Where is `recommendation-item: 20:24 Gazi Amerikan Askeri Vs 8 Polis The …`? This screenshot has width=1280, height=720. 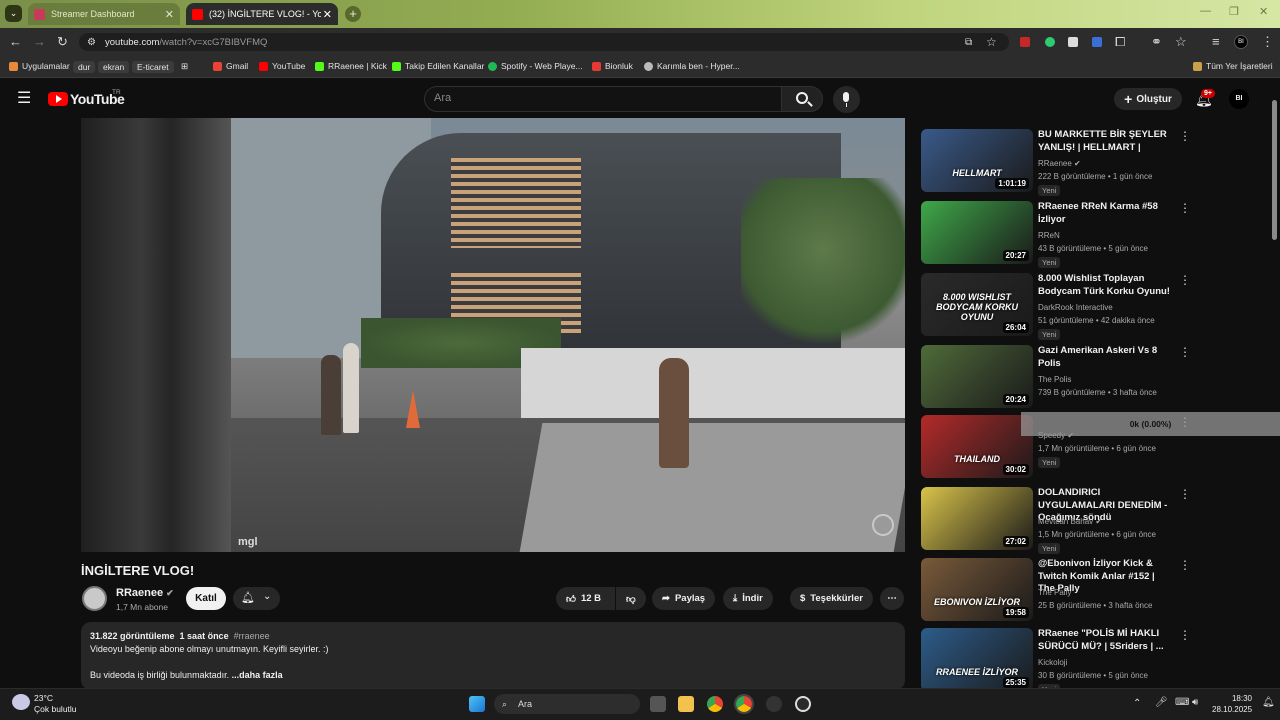
recommendation-item: 20:24 Gazi Amerikan Askeri Vs 8 Polis The … is located at coordinates (1056, 377).